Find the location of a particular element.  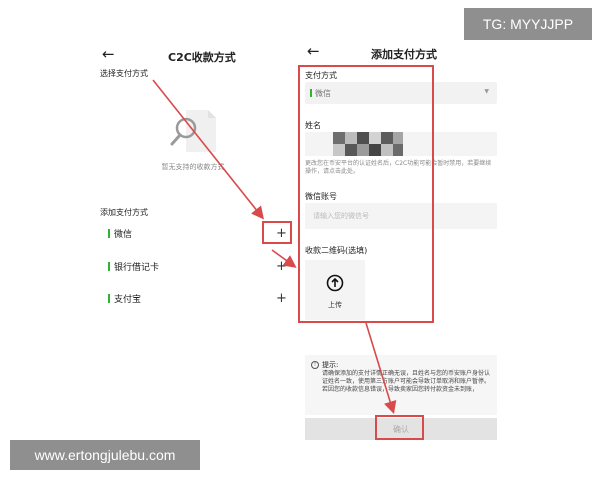

arrow-to-form is located at coordinates (284, 258).